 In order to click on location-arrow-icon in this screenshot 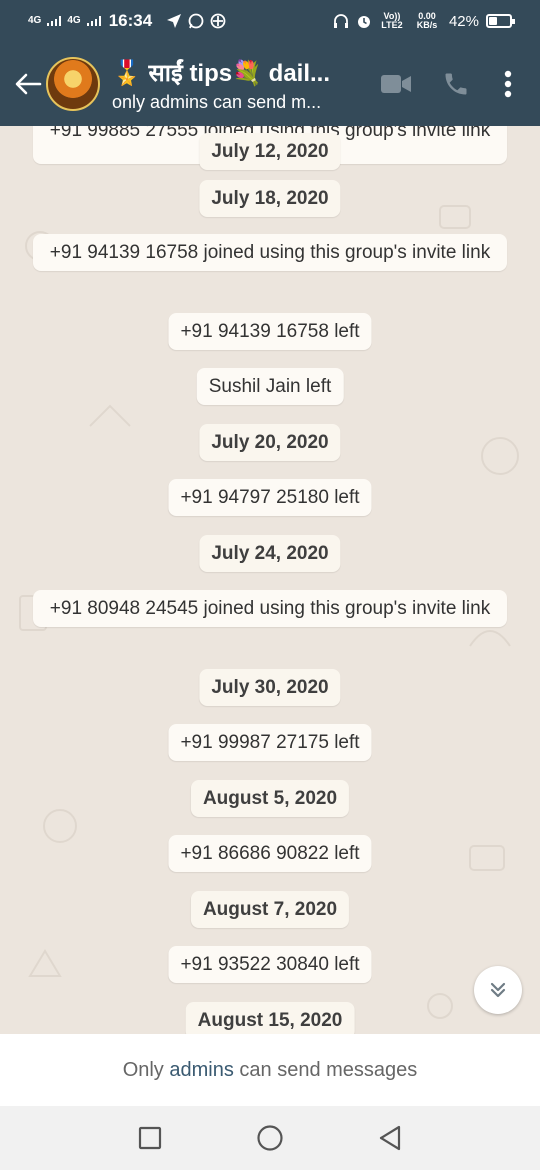, I will do `click(174, 21)`.